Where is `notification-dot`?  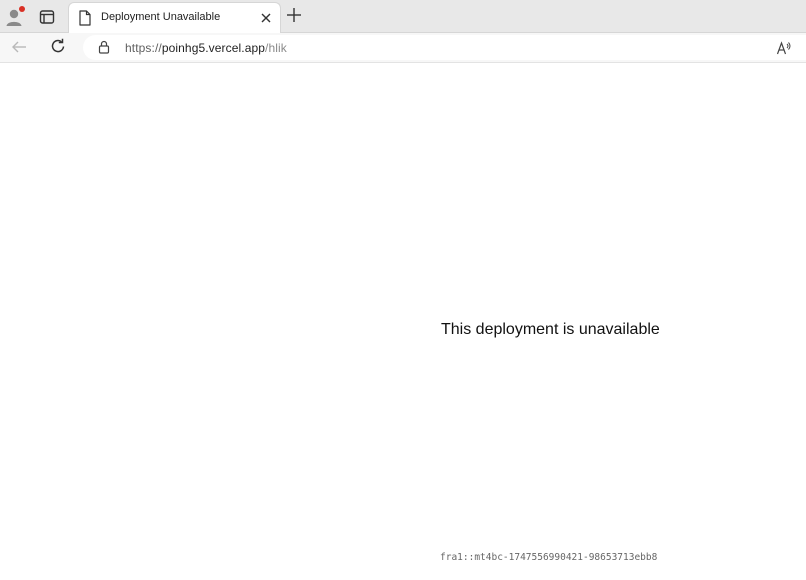 notification-dot is located at coordinates (22, 9).